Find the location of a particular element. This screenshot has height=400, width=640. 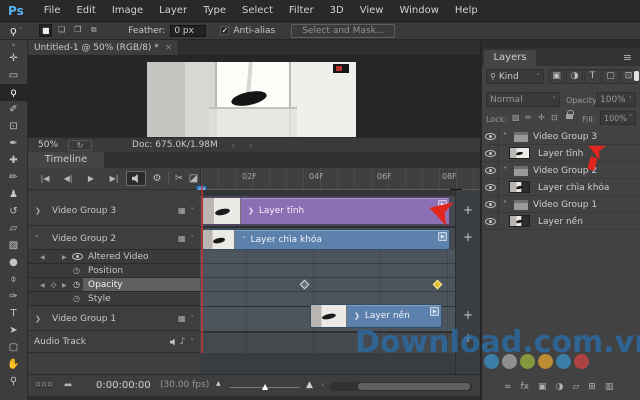

close-document-icon: × is located at coordinates (169, 48).